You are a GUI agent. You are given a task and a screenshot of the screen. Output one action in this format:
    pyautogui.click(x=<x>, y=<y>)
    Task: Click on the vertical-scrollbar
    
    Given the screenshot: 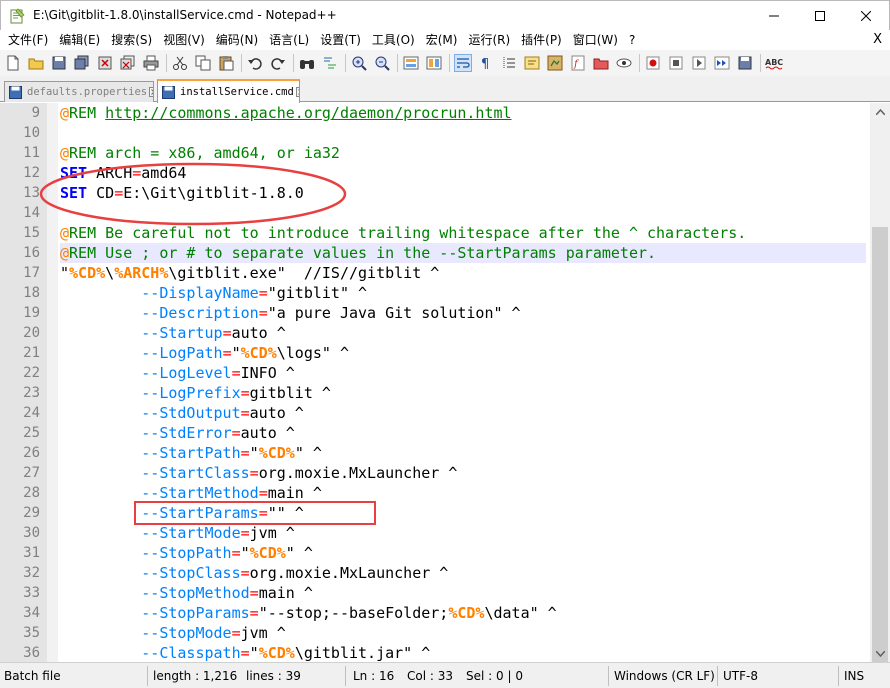 What is the action you would take?
    pyautogui.click(x=880, y=395)
    